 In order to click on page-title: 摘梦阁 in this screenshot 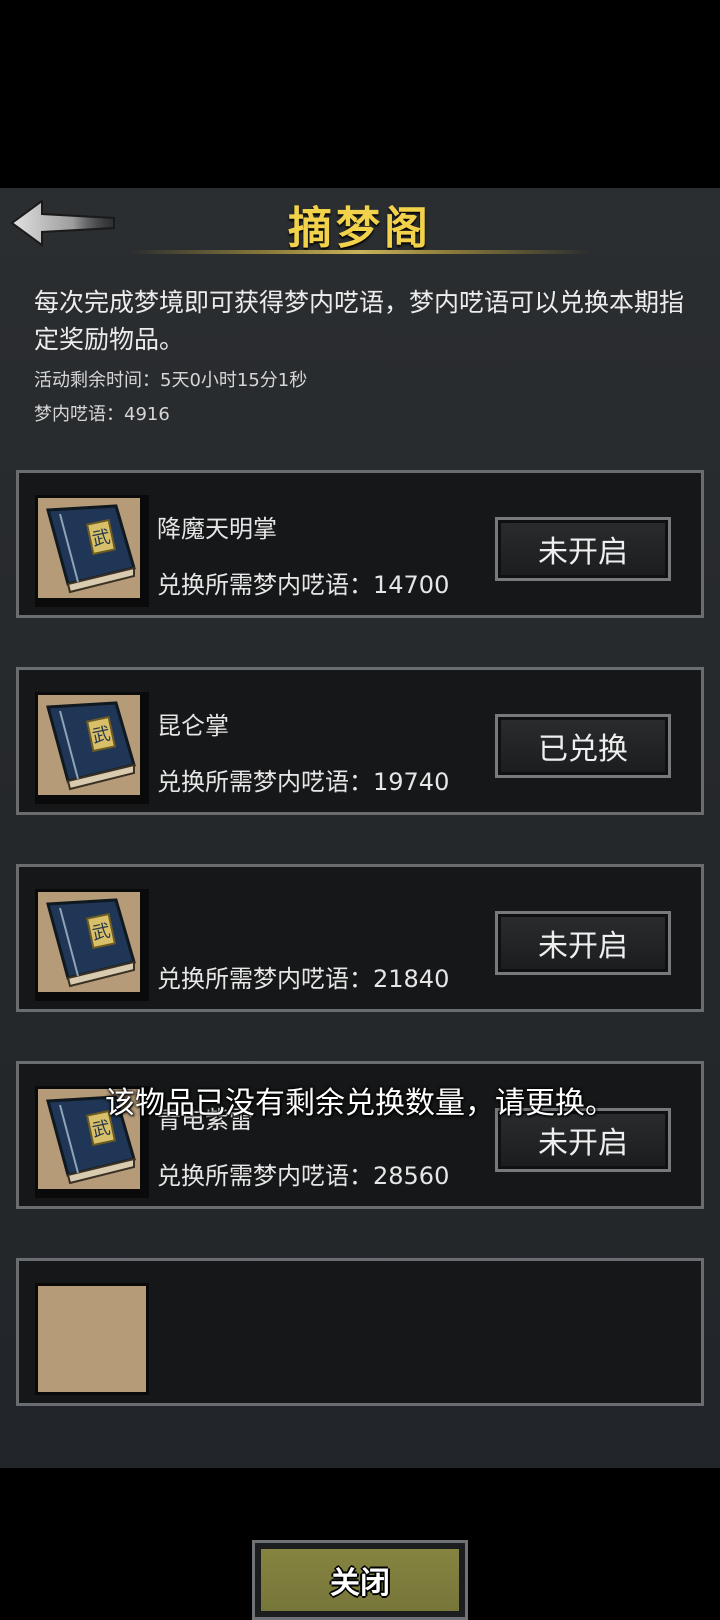, I will do `click(360, 228)`.